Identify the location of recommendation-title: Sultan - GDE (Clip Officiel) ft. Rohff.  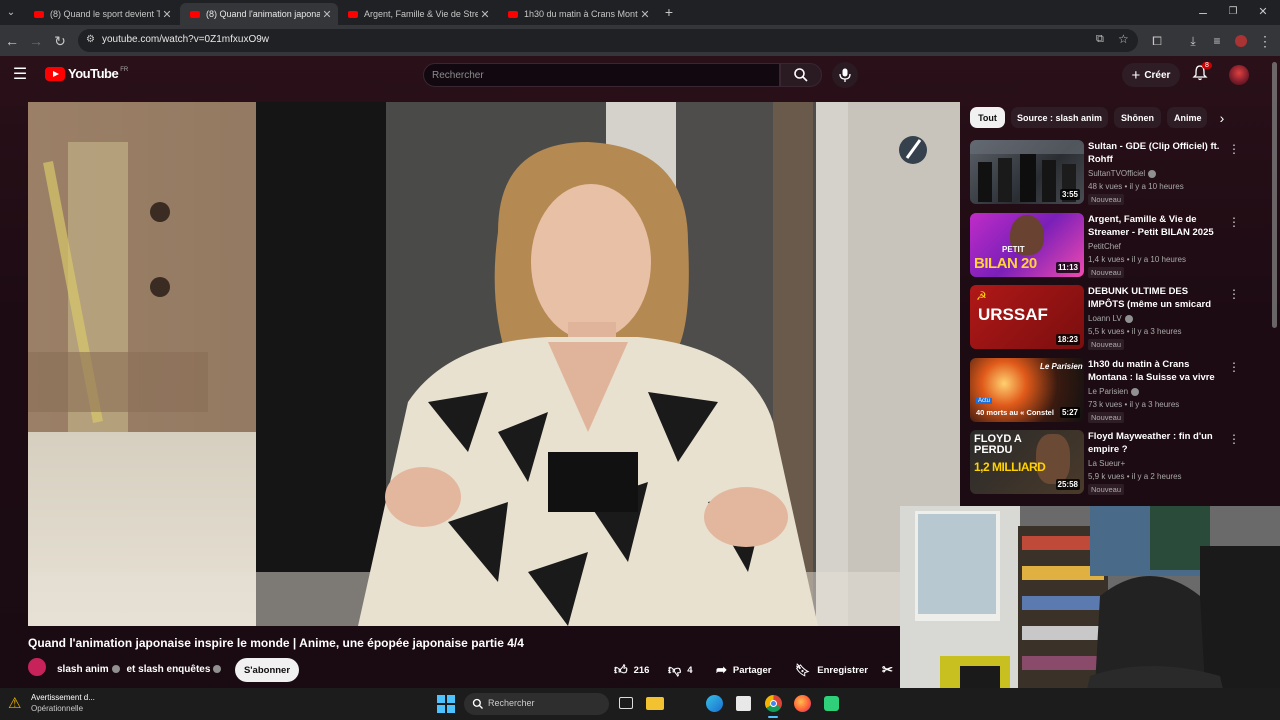
(1156, 153).